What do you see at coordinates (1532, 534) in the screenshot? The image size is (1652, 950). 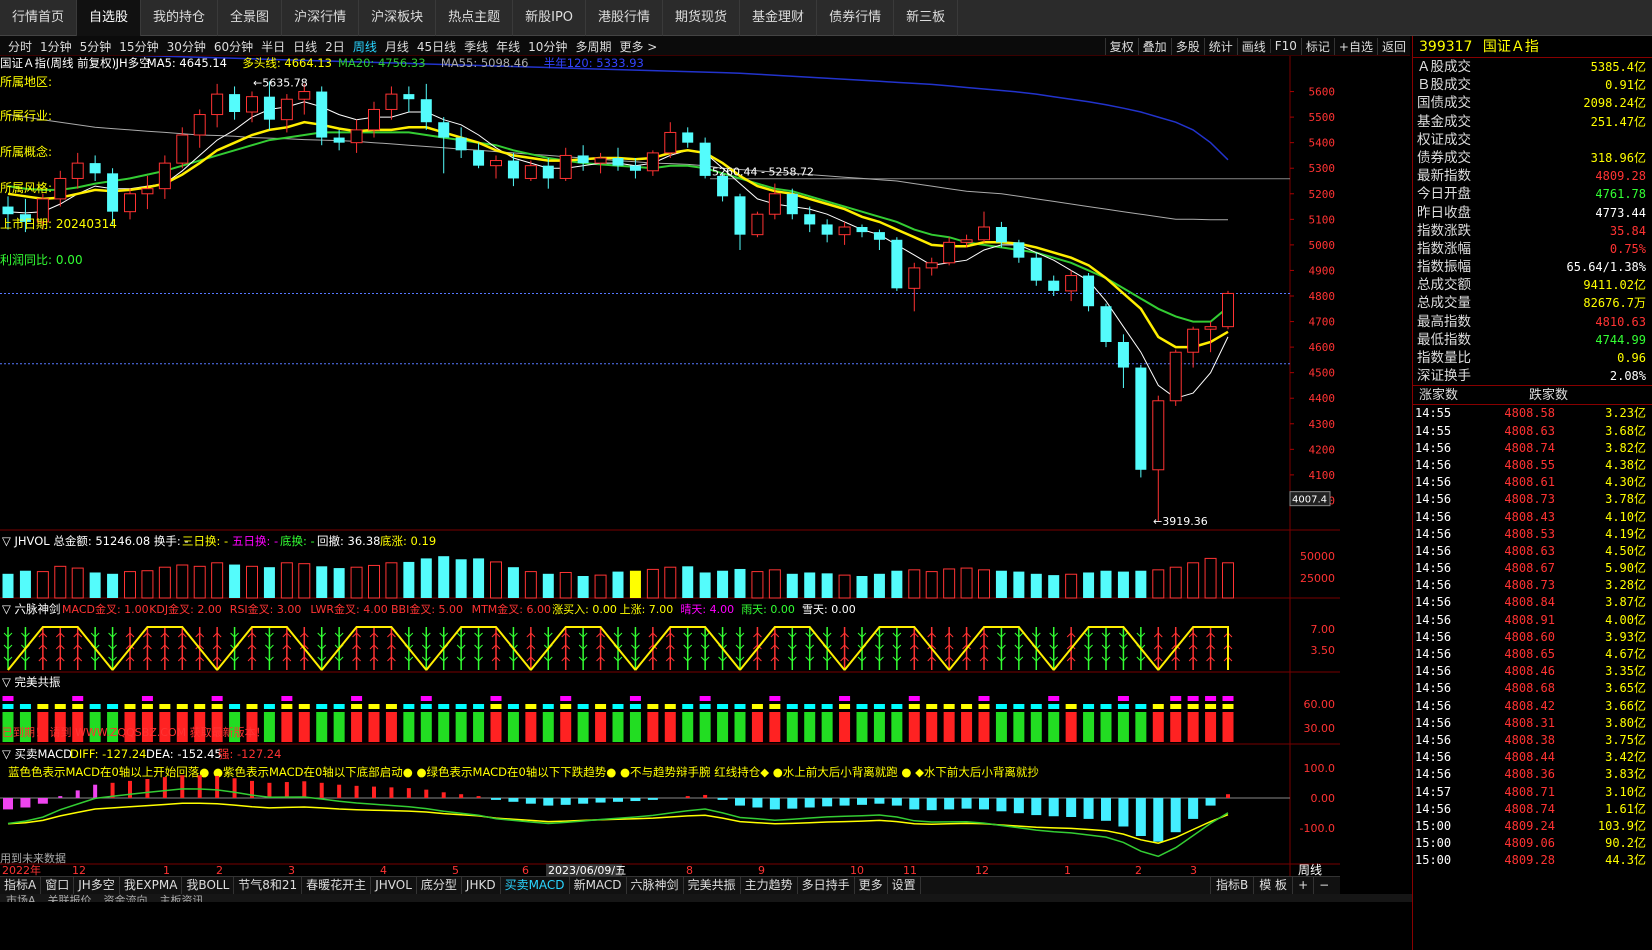 I see `tick-row: 14:56 4808.53 4.19亿` at bounding box center [1532, 534].